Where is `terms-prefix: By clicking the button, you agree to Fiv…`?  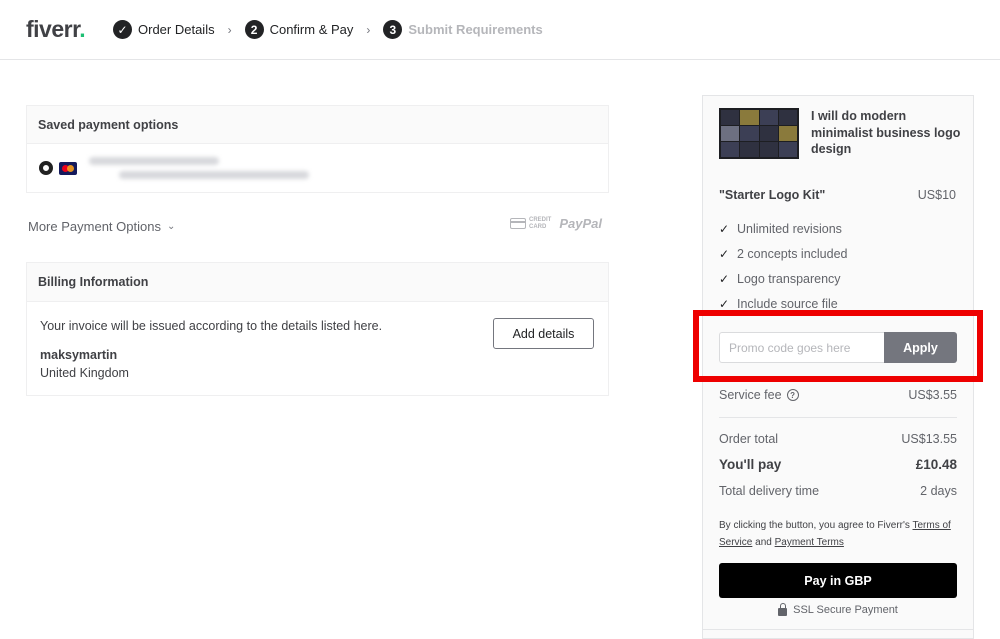
terms-prefix: By clicking the button, you agree to Fiv… is located at coordinates (814, 525).